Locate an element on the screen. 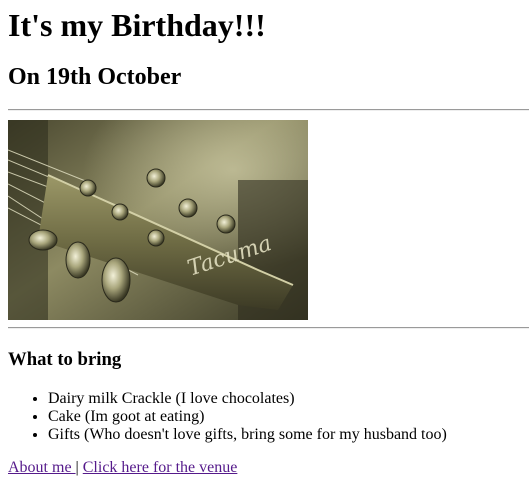 The image size is (529, 502). about-me-link: About me is located at coordinates (42, 467).